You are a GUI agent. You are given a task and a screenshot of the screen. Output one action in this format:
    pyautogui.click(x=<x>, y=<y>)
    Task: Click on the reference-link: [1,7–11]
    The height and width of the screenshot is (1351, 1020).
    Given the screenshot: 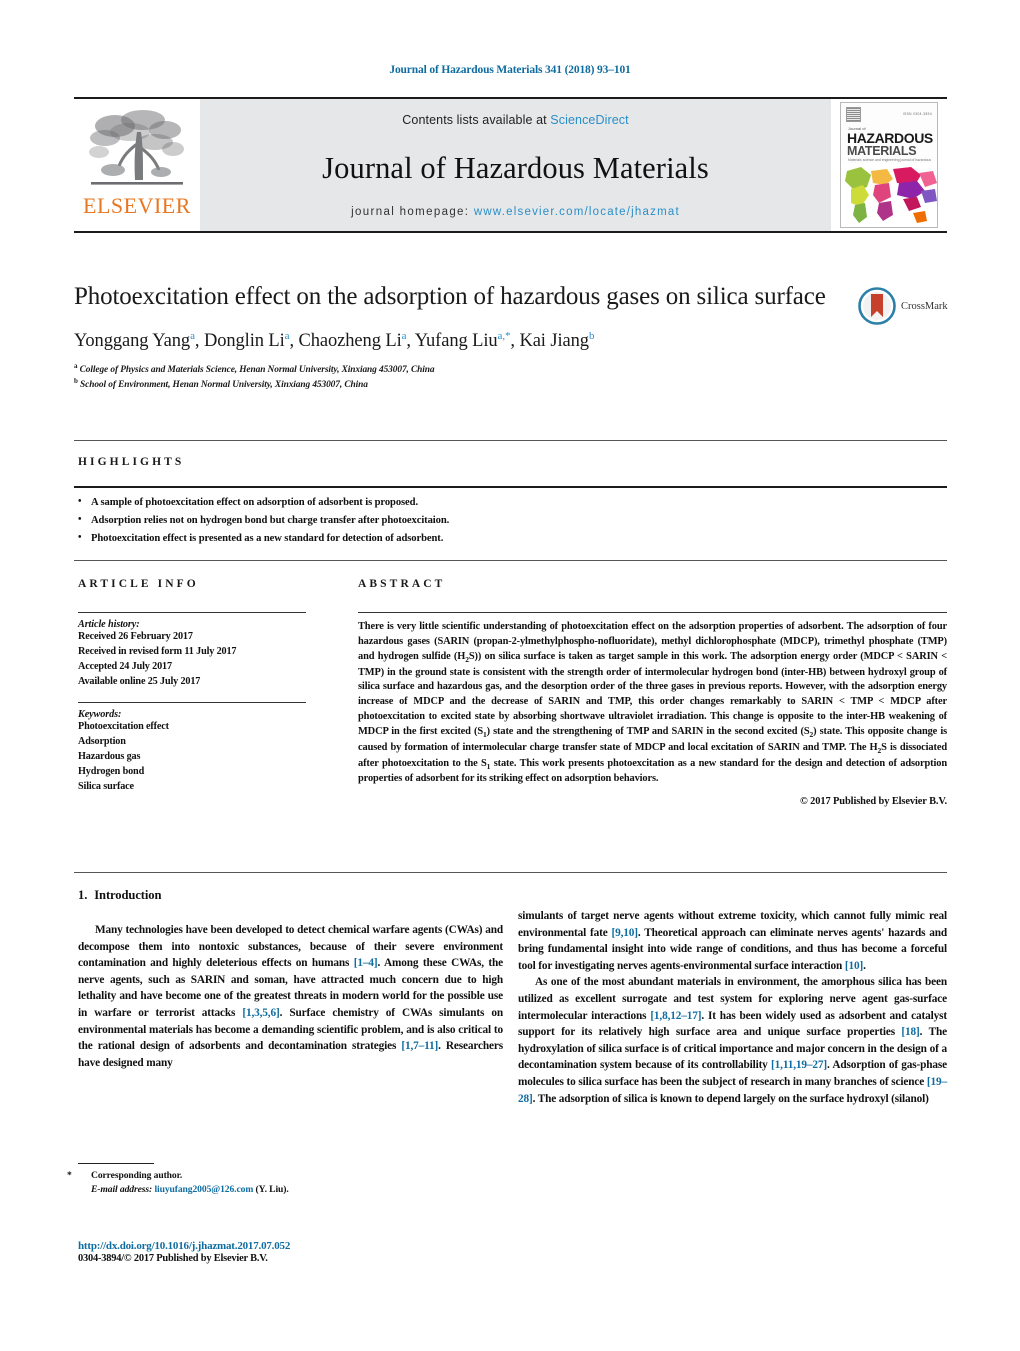 What is the action you would take?
    pyautogui.click(x=419, y=1046)
    